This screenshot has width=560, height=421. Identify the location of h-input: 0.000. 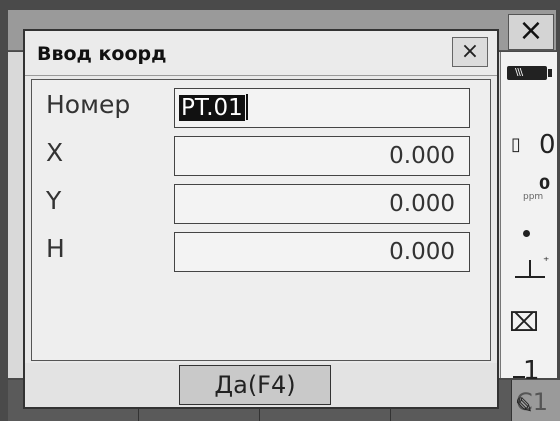
(322, 252).